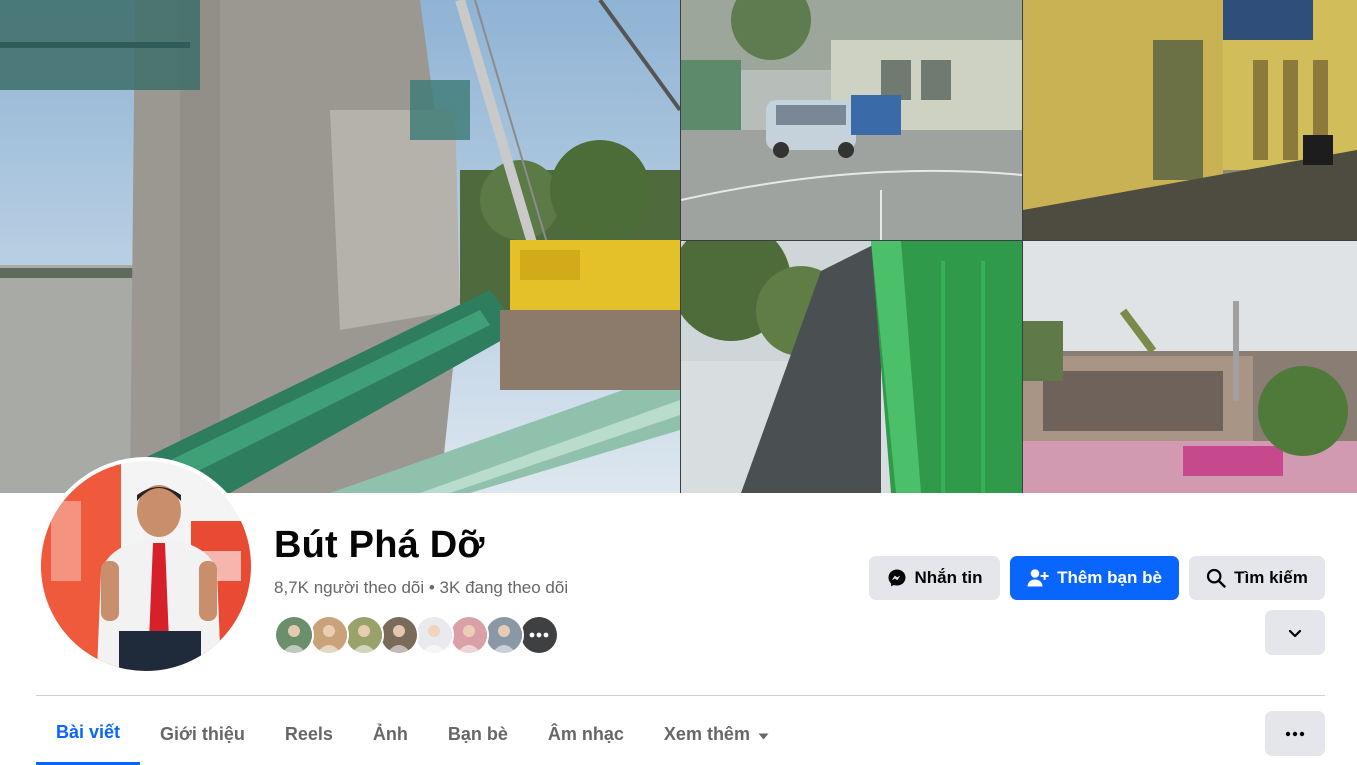  Describe the element at coordinates (851, 120) in the screenshot. I see `cover-image-street` at that location.